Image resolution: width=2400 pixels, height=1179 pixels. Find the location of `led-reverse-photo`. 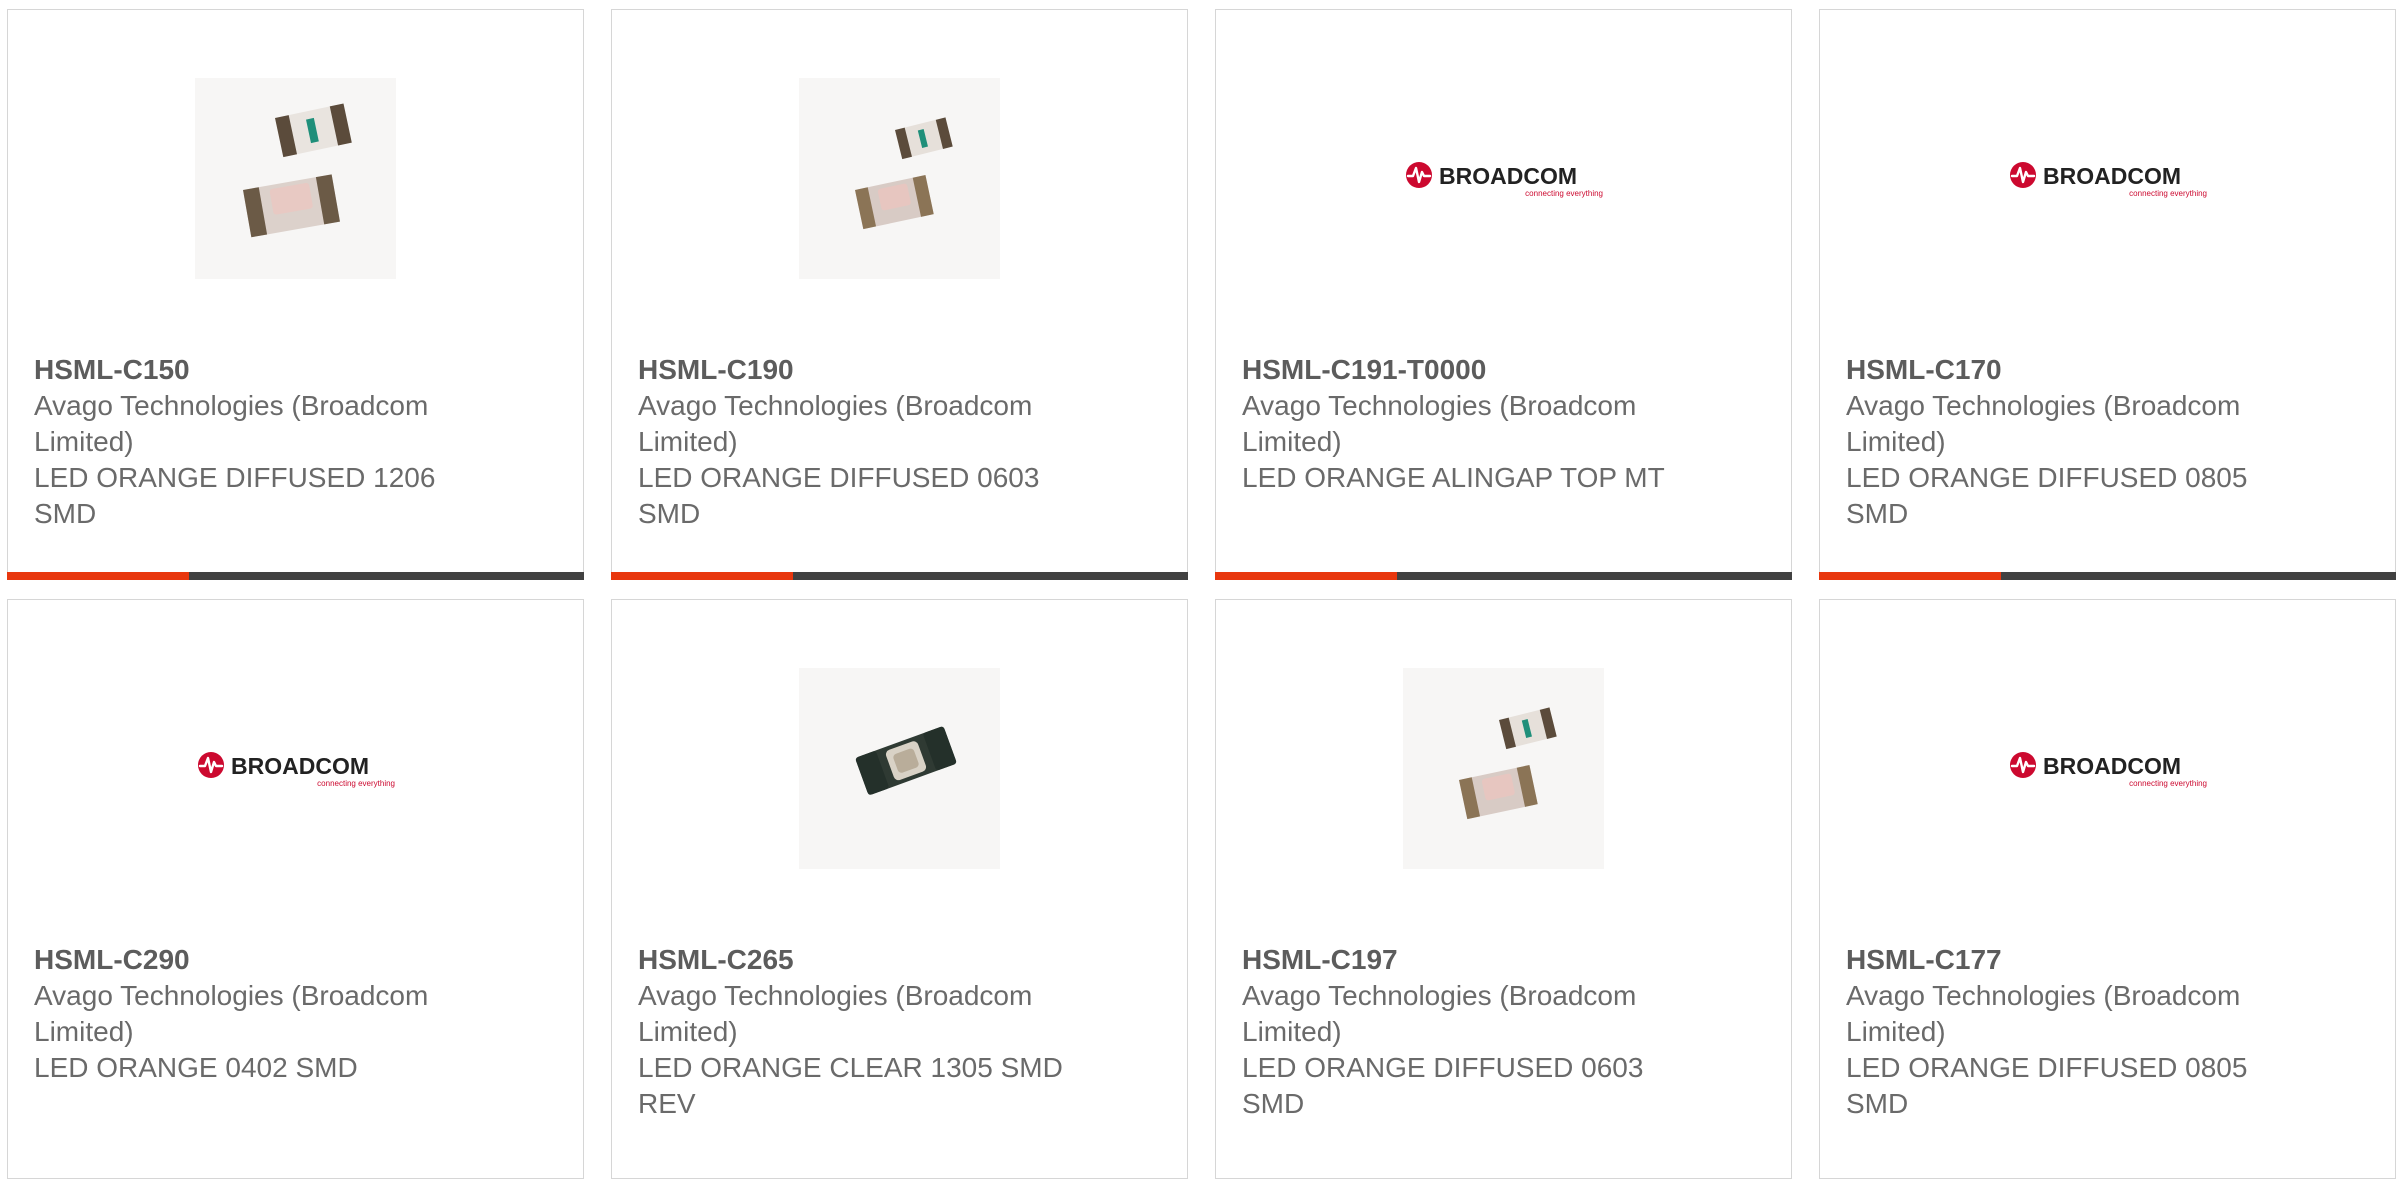

led-reverse-photo is located at coordinates (899, 768).